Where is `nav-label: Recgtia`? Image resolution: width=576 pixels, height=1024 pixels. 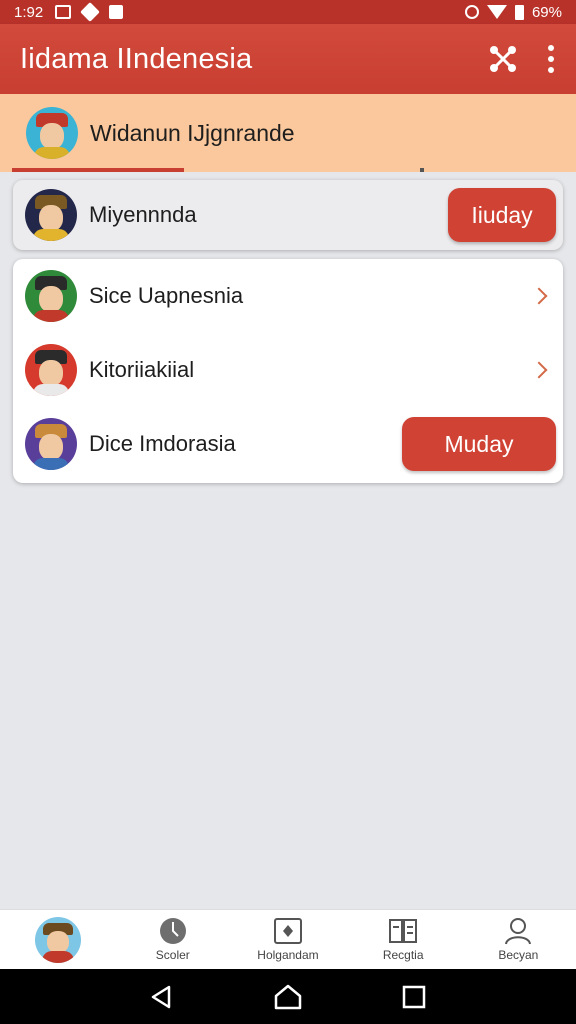 nav-label: Recgtia is located at coordinates (403, 955).